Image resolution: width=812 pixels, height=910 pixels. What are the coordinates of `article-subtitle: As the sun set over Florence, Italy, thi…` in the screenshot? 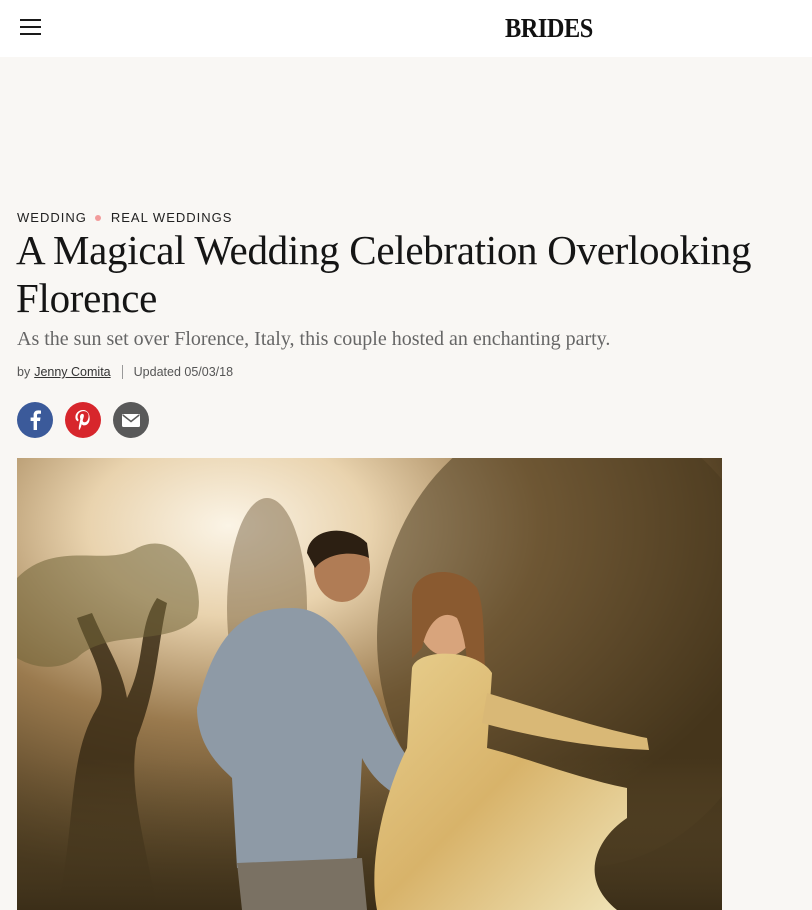 It's located at (314, 339).